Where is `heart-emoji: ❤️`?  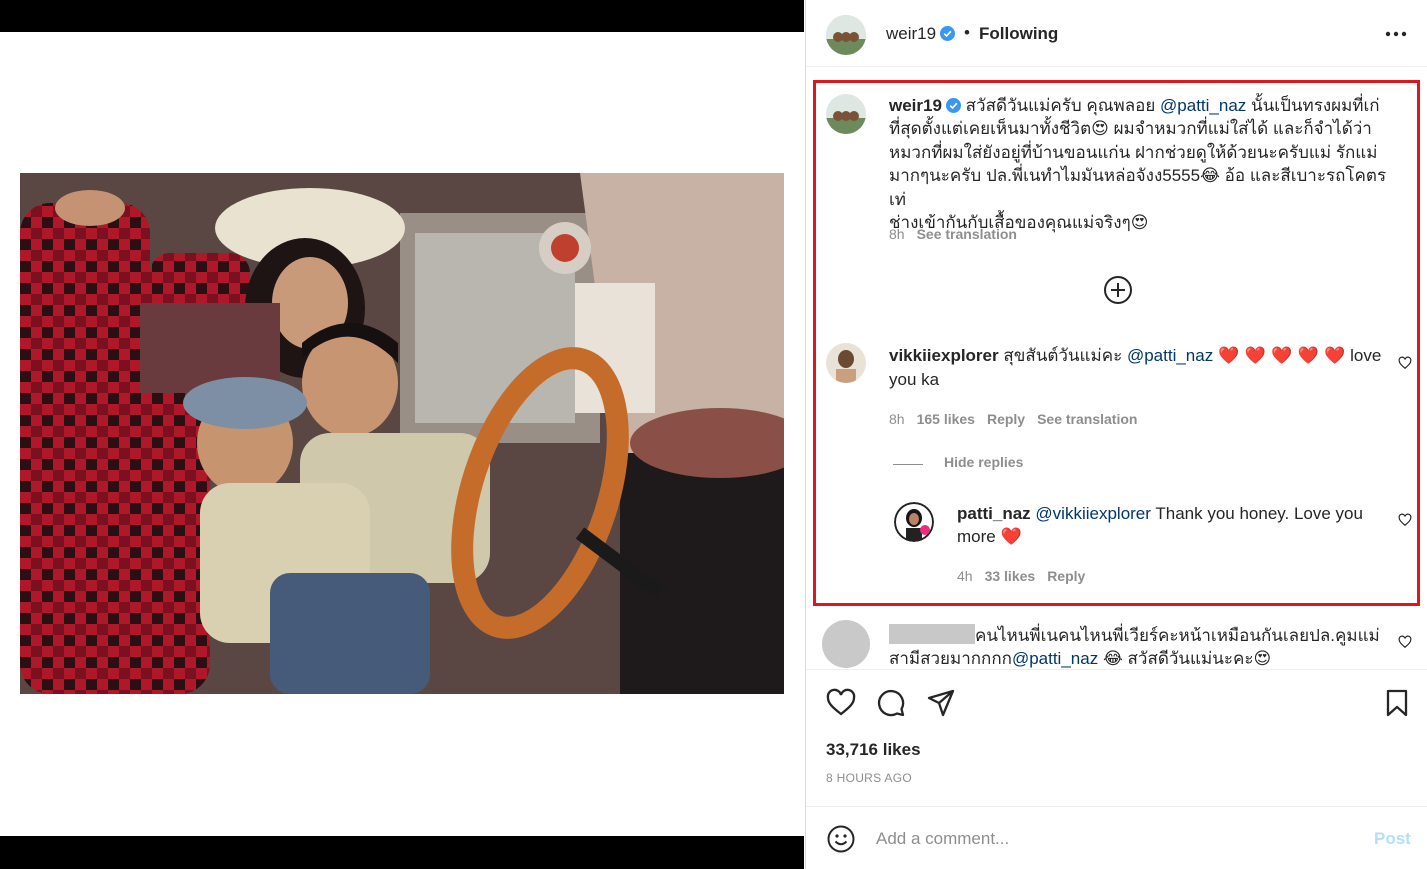
heart-emoji: ❤️ is located at coordinates (1011, 537).